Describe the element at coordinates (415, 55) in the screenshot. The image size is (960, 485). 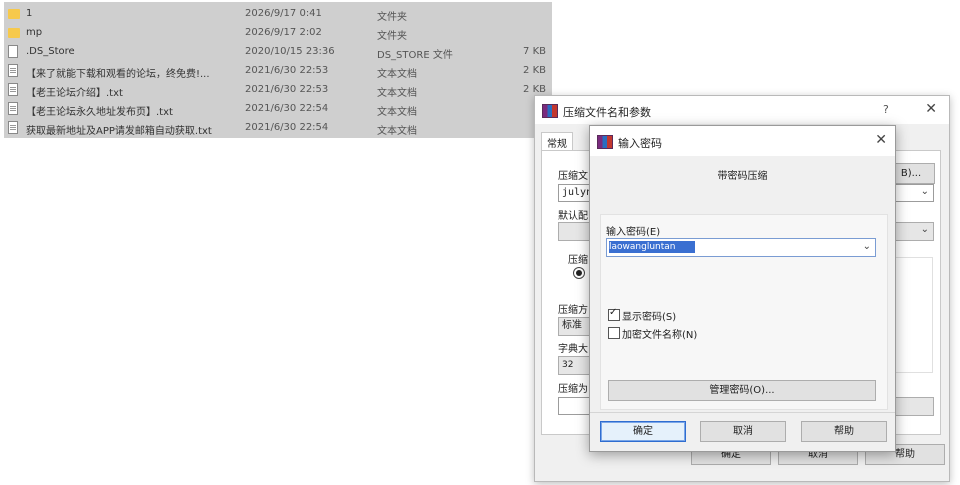
I see `file-type: DS_STORE 文件` at that location.